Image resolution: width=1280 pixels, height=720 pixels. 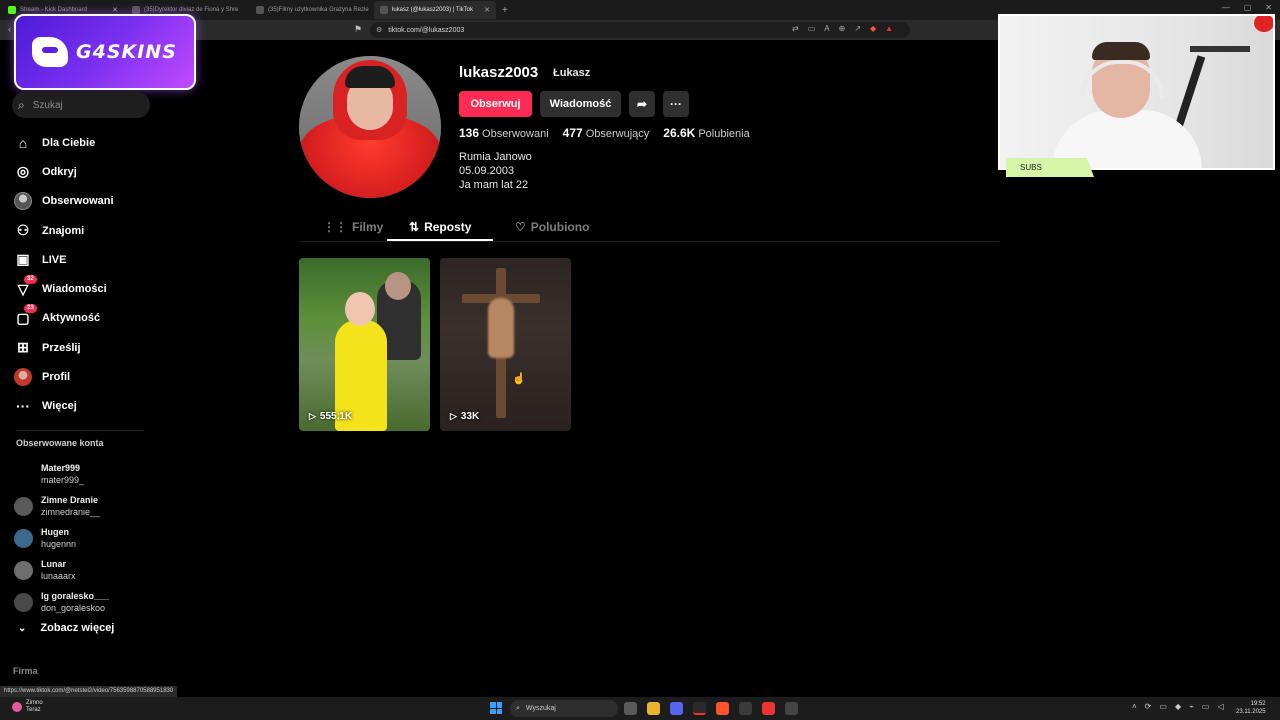 I want to click on list-item: Zimne Dranie zimnedranie__, so click(x=84, y=506).